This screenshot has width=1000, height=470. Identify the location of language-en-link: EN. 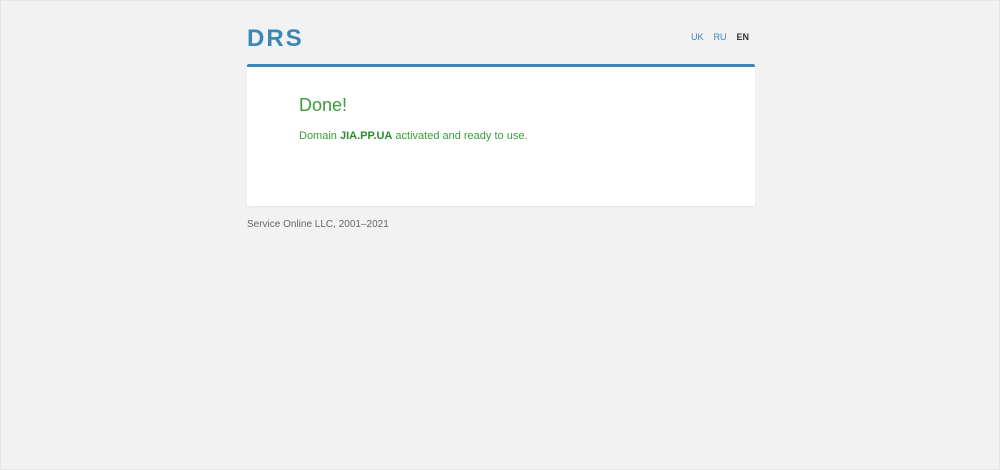
(742, 37).